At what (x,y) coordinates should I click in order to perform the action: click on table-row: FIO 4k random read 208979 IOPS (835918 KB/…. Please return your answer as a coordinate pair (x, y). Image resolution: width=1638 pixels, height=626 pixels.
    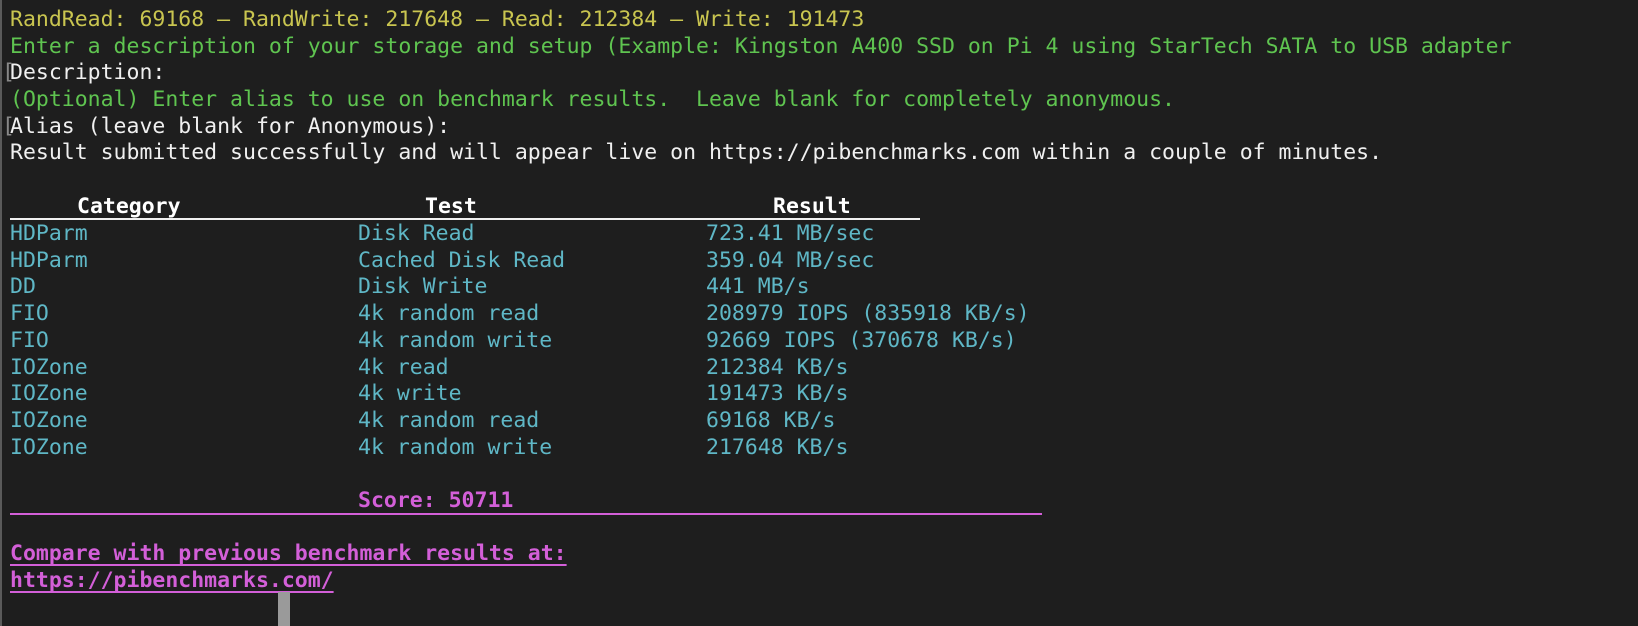
    Looking at the image, I should click on (560, 314).